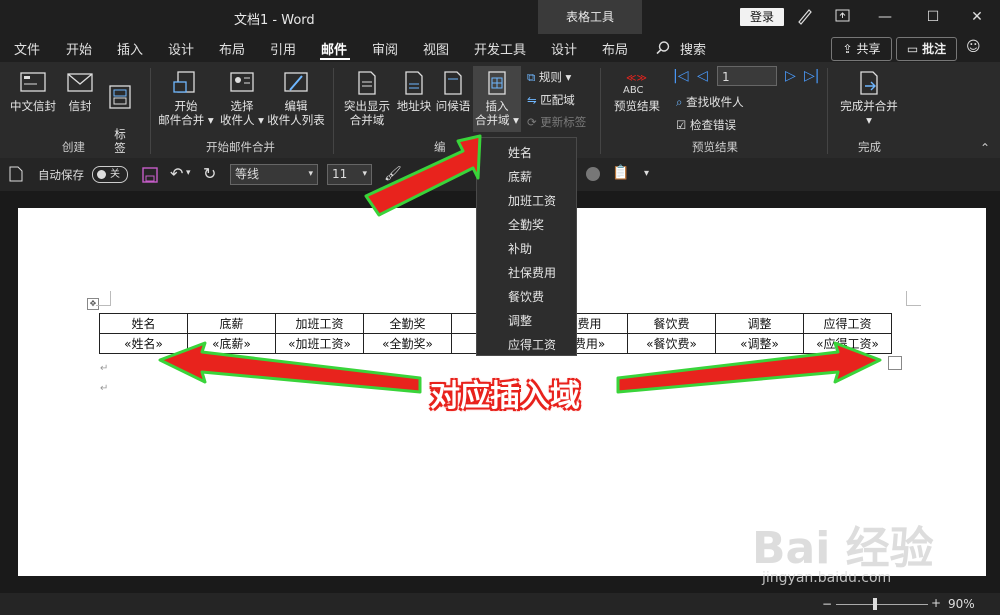  Describe the element at coordinates (936, 603) in the screenshot. I see `zoom-in-button: +` at that location.